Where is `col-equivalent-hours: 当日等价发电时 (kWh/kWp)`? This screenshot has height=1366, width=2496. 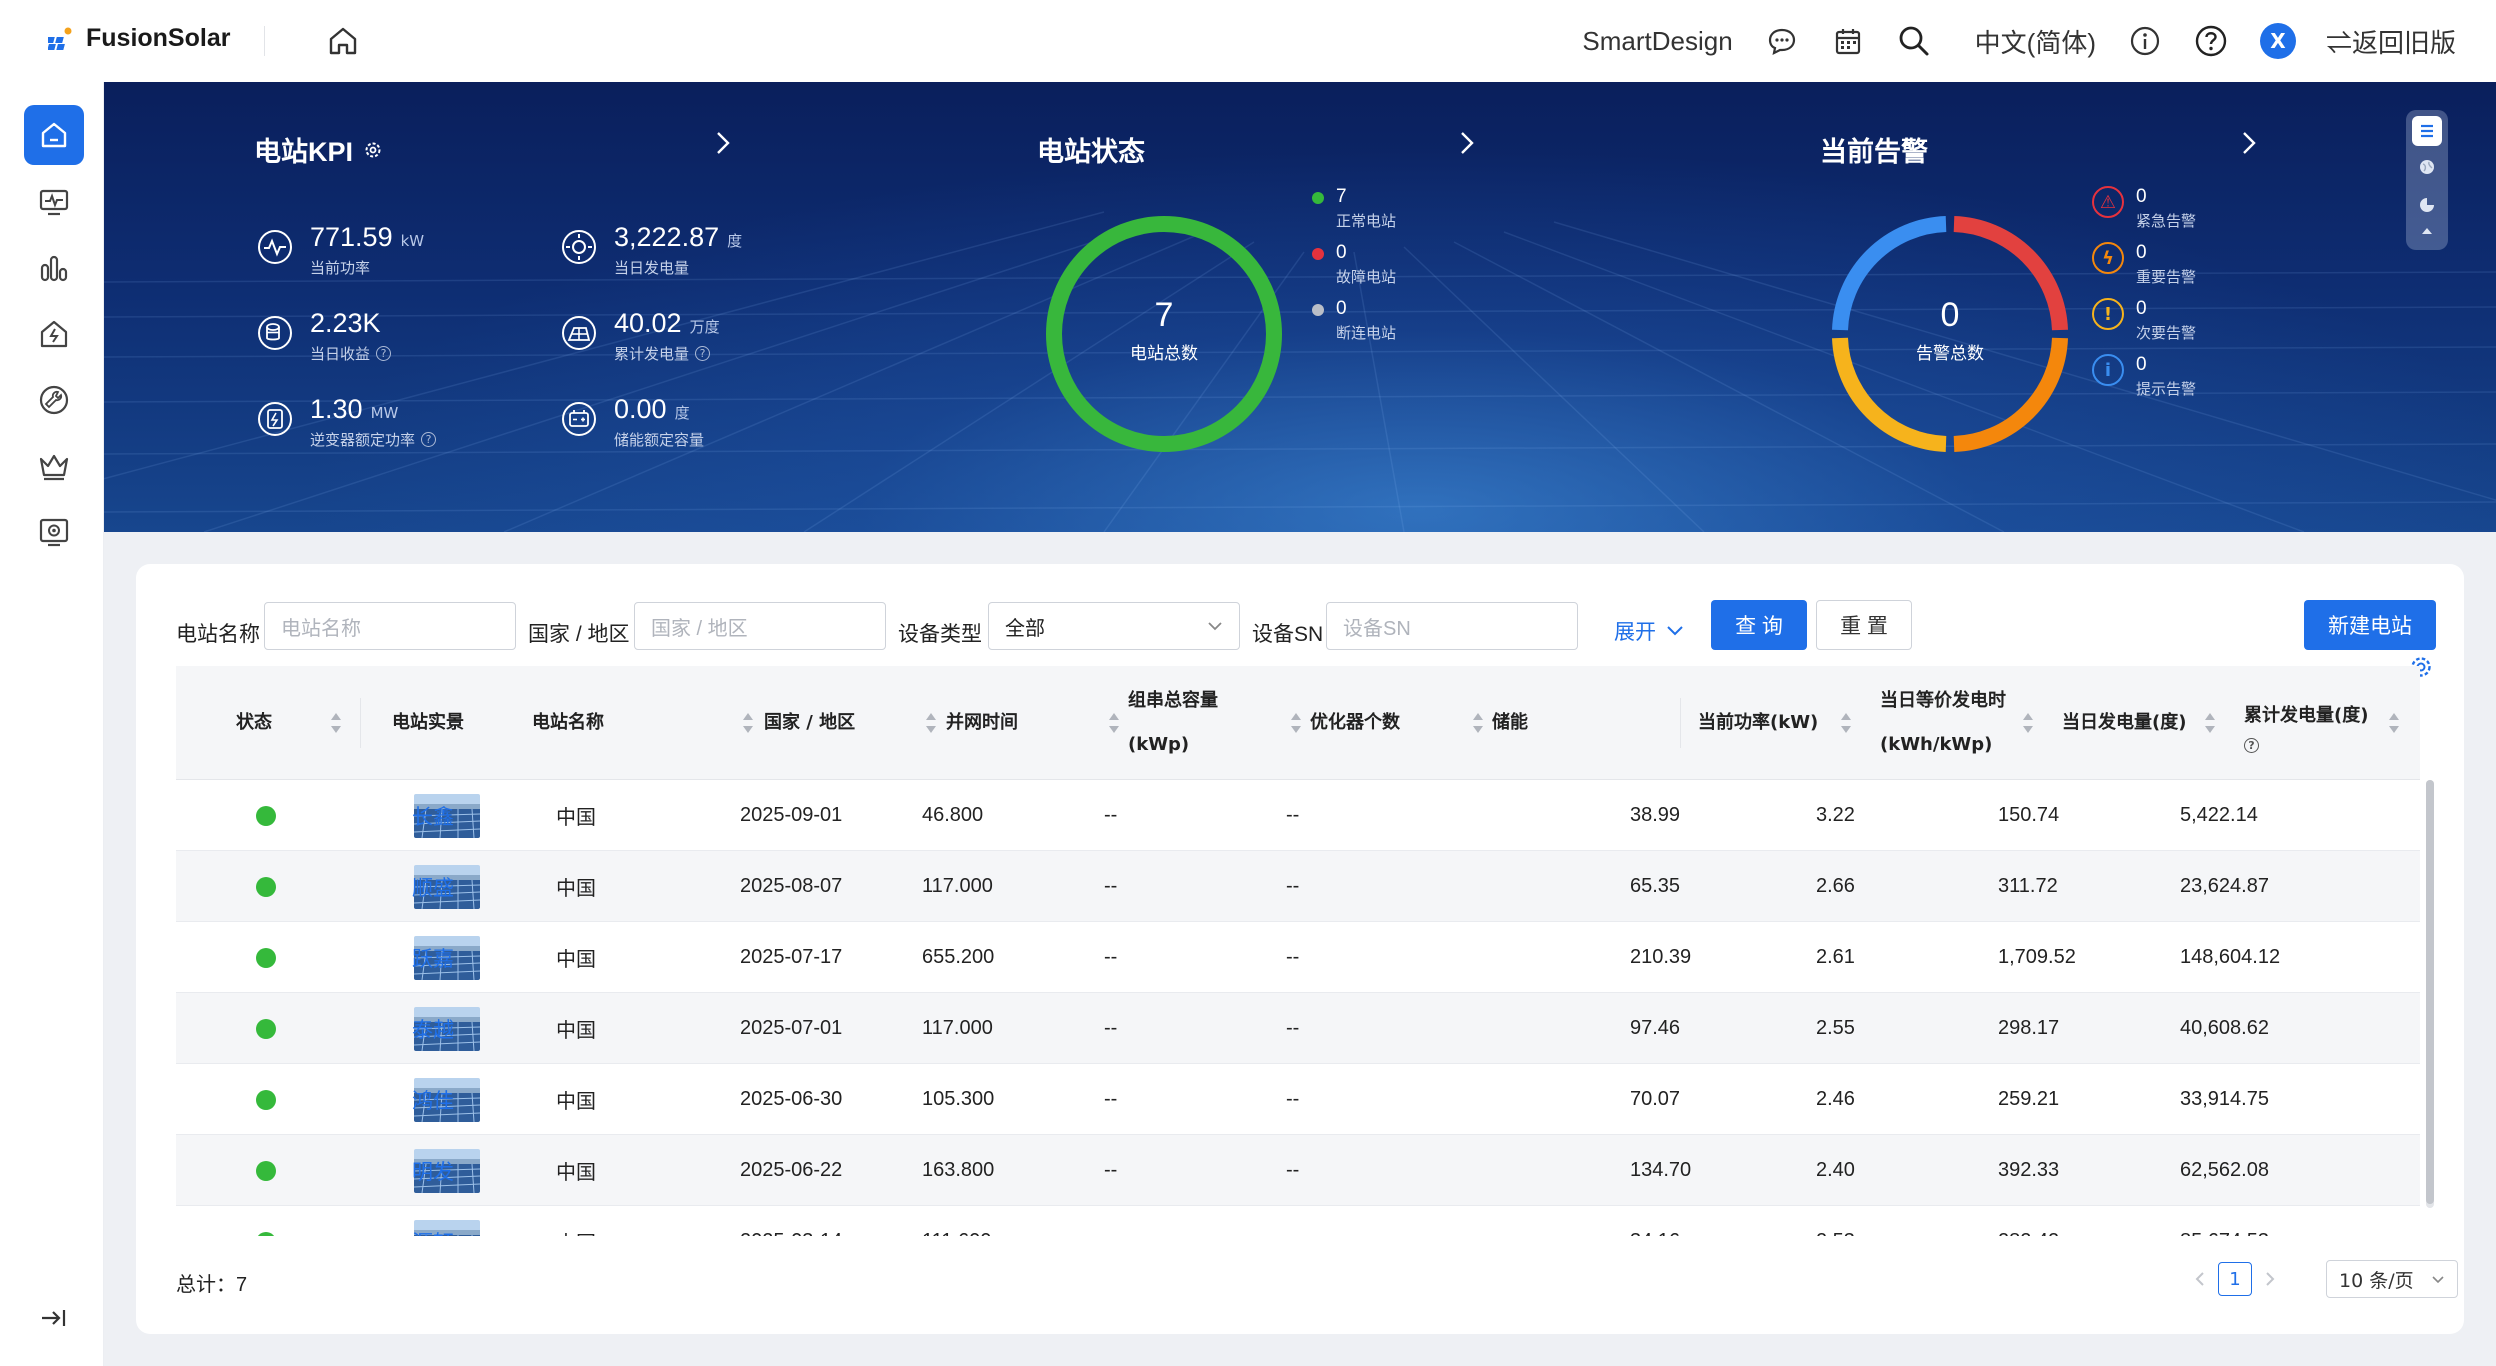
col-equivalent-hours: 当日等价发电时 (kWh/kWp) is located at coordinates (1953, 723).